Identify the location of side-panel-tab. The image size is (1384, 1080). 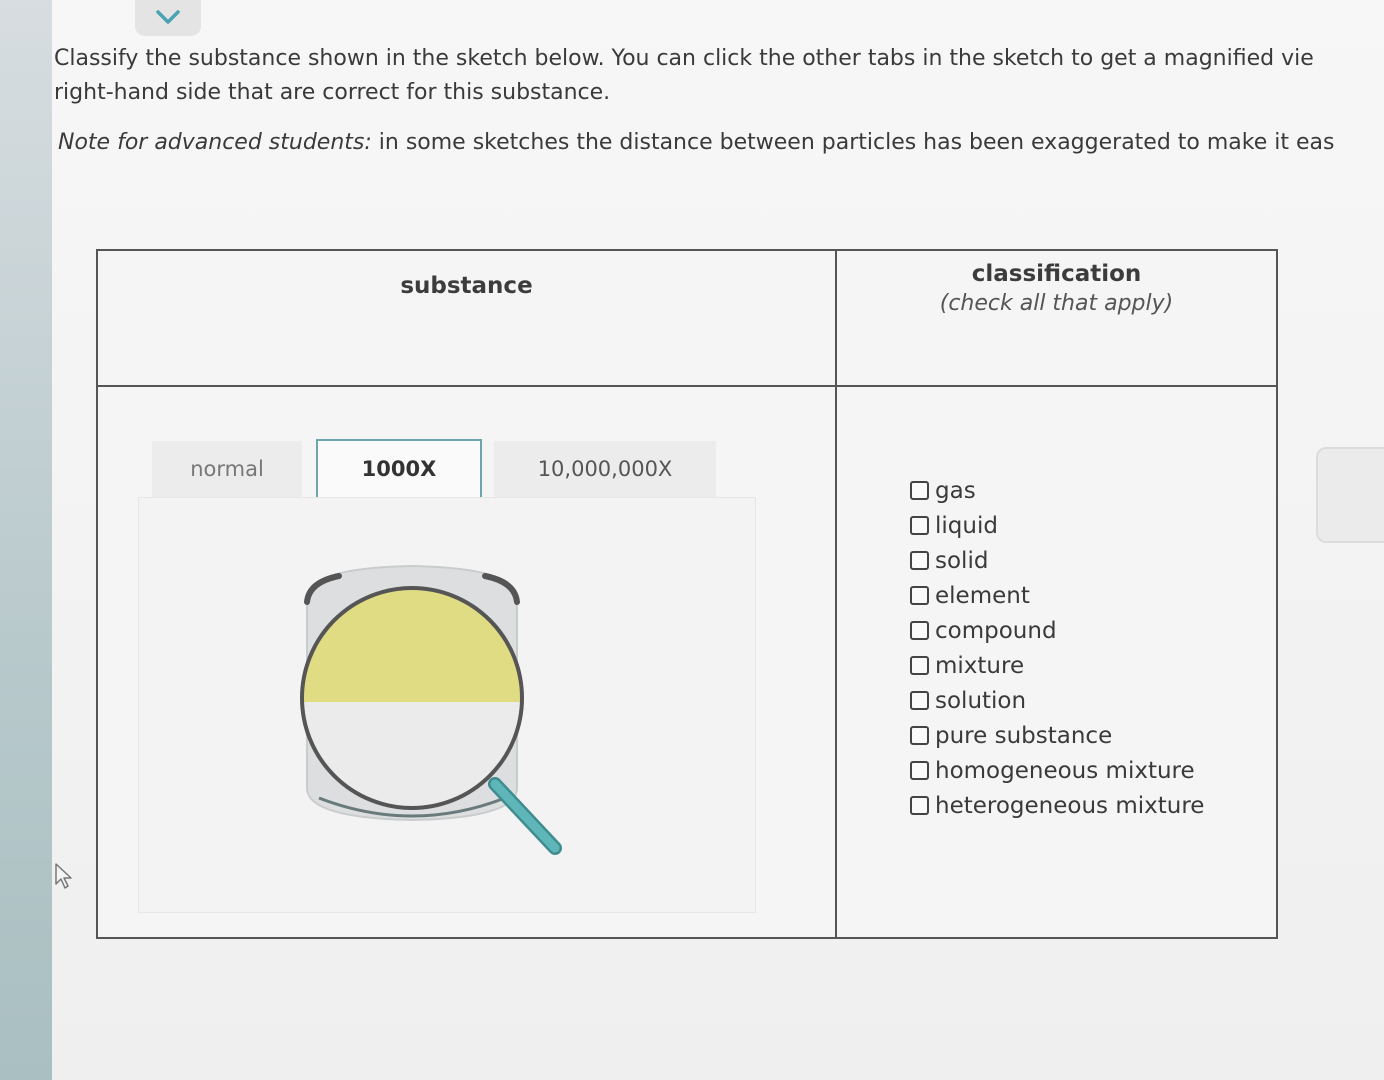
(1350, 495).